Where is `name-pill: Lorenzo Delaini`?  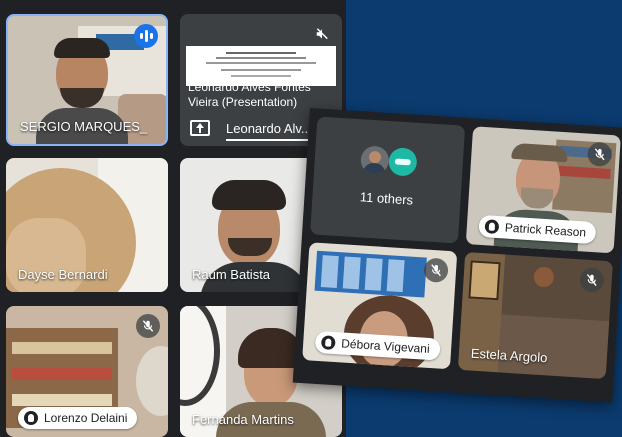
name-pill: Lorenzo Delaini is located at coordinates (78, 418).